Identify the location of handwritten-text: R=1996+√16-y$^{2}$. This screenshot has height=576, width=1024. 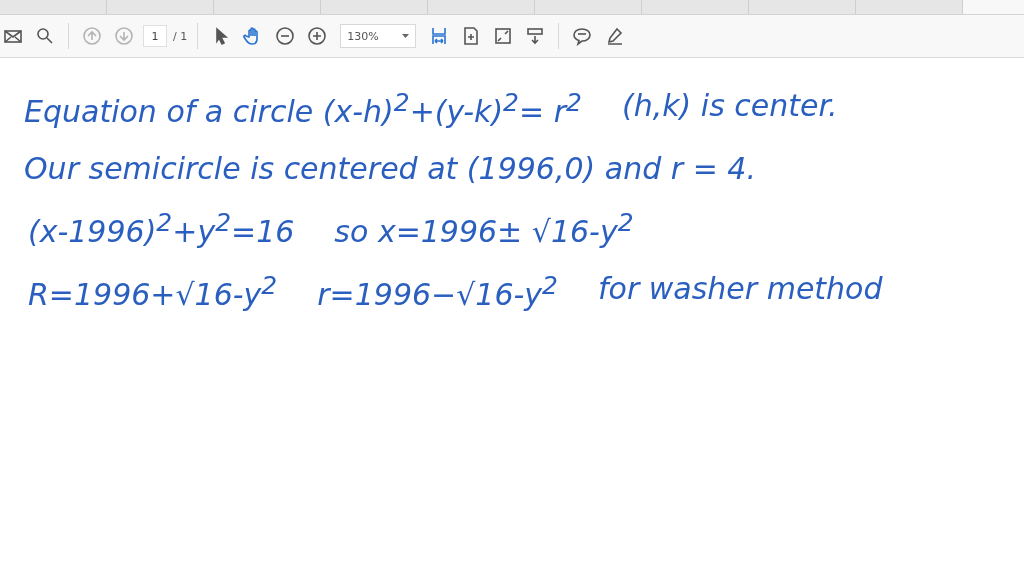
(153, 291).